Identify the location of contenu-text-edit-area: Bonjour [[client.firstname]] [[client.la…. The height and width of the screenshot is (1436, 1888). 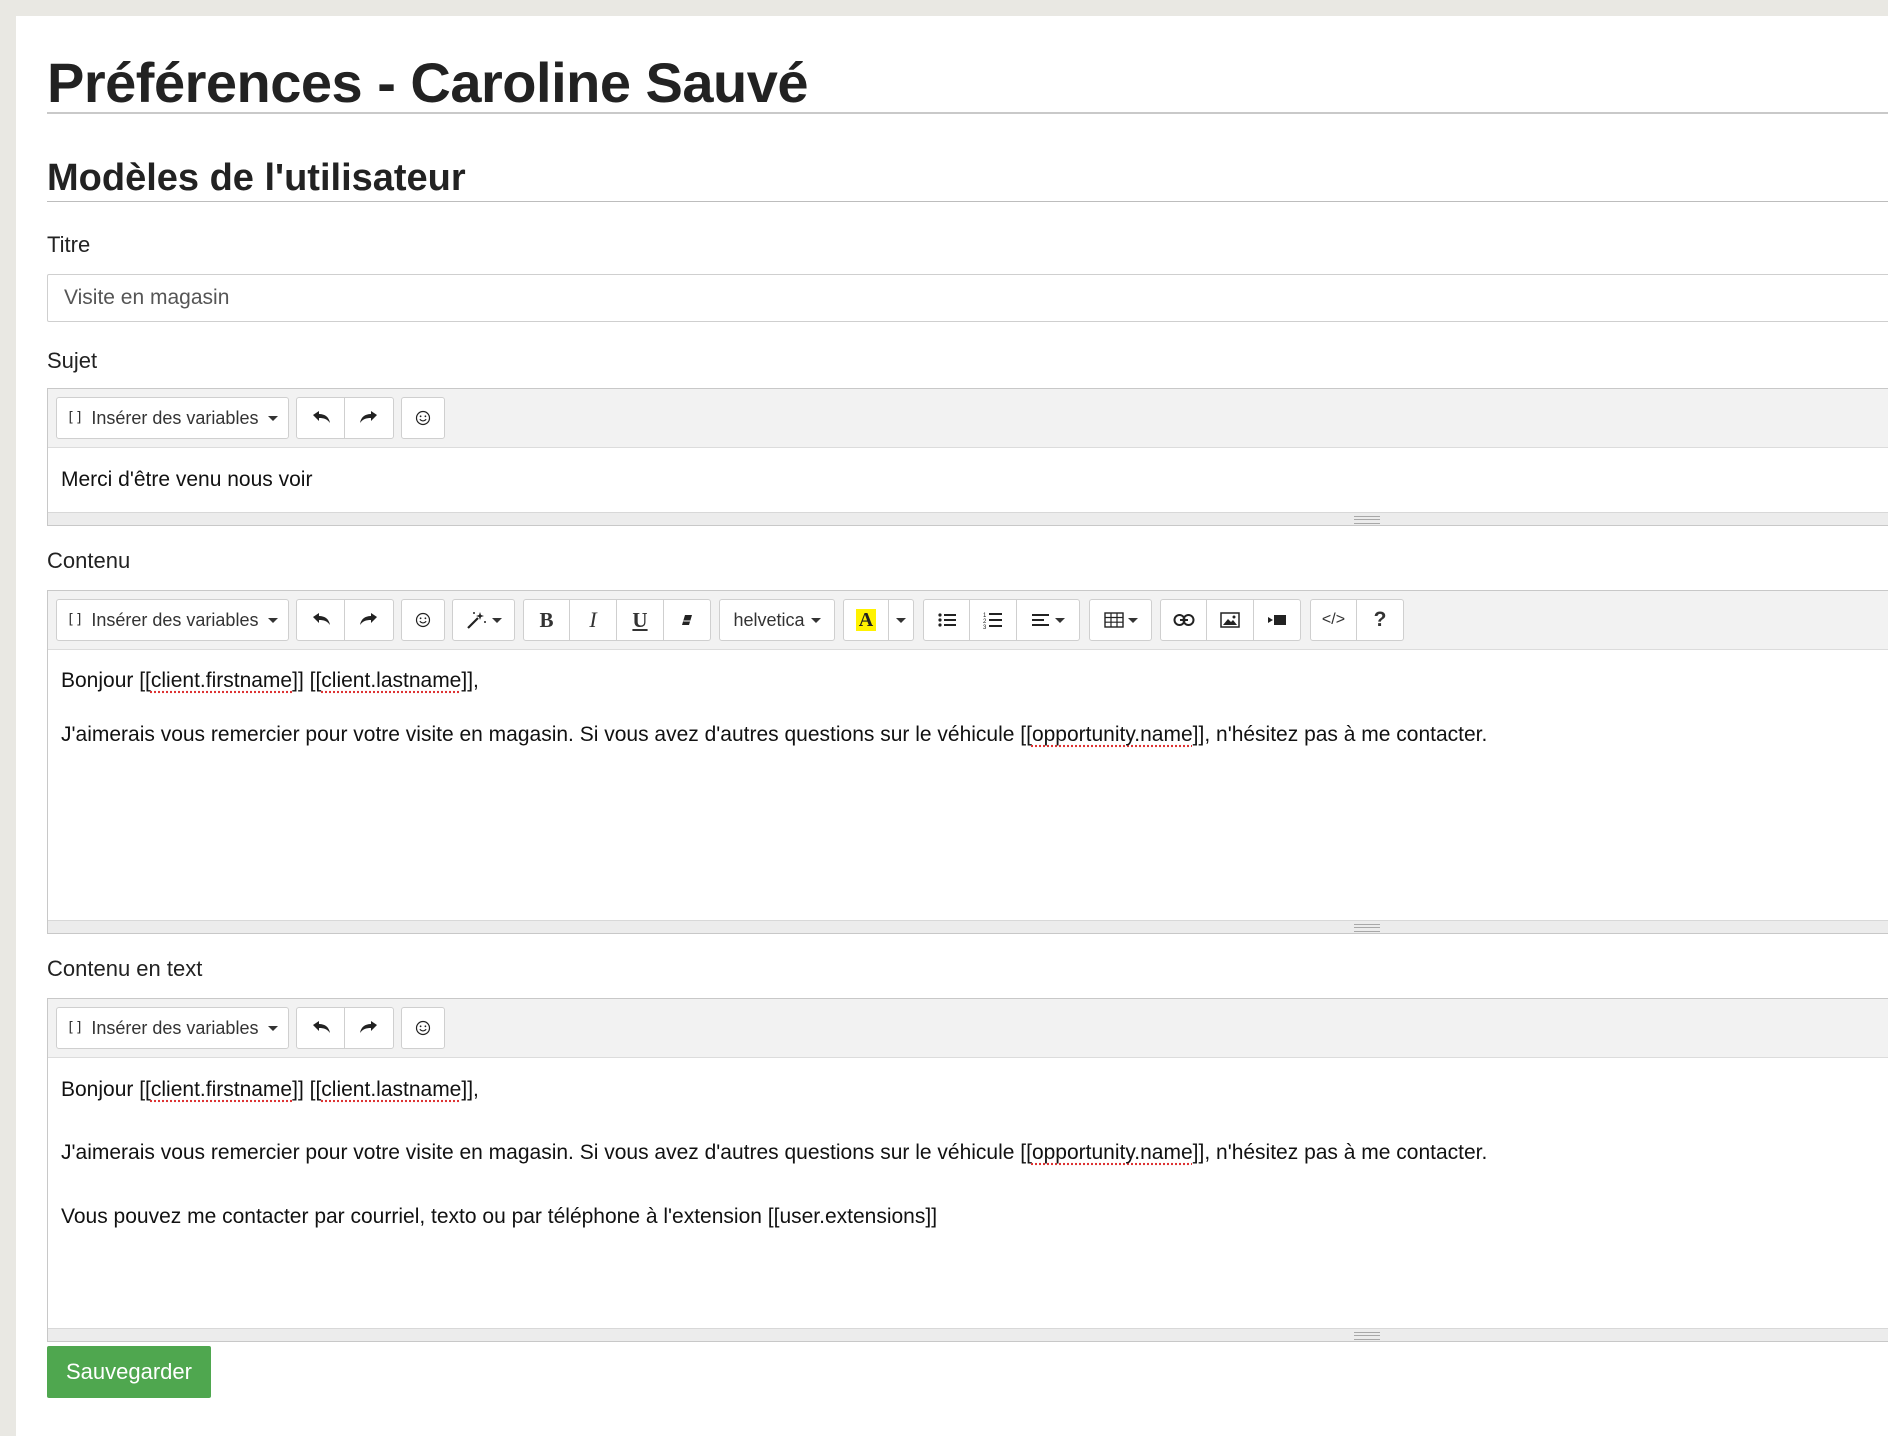
(968, 1153).